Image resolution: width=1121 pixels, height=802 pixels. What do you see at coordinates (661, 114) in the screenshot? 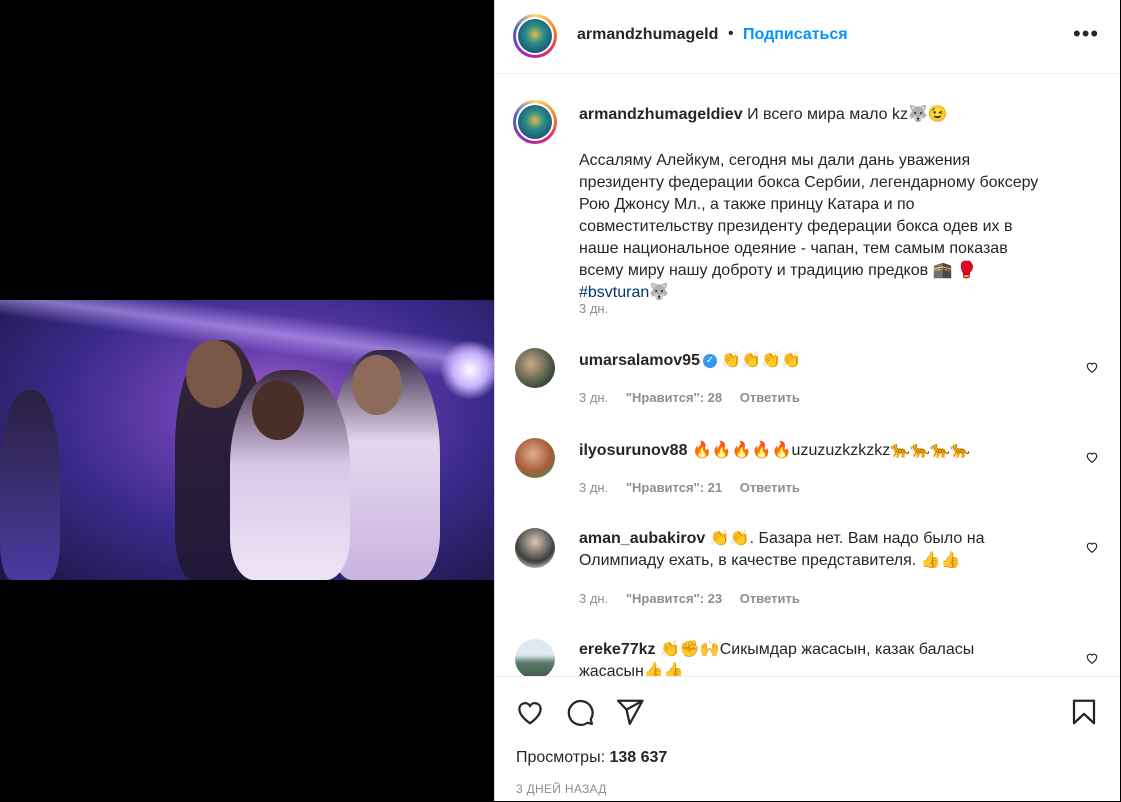
I see `caption-username: armandzhumageldiev` at bounding box center [661, 114].